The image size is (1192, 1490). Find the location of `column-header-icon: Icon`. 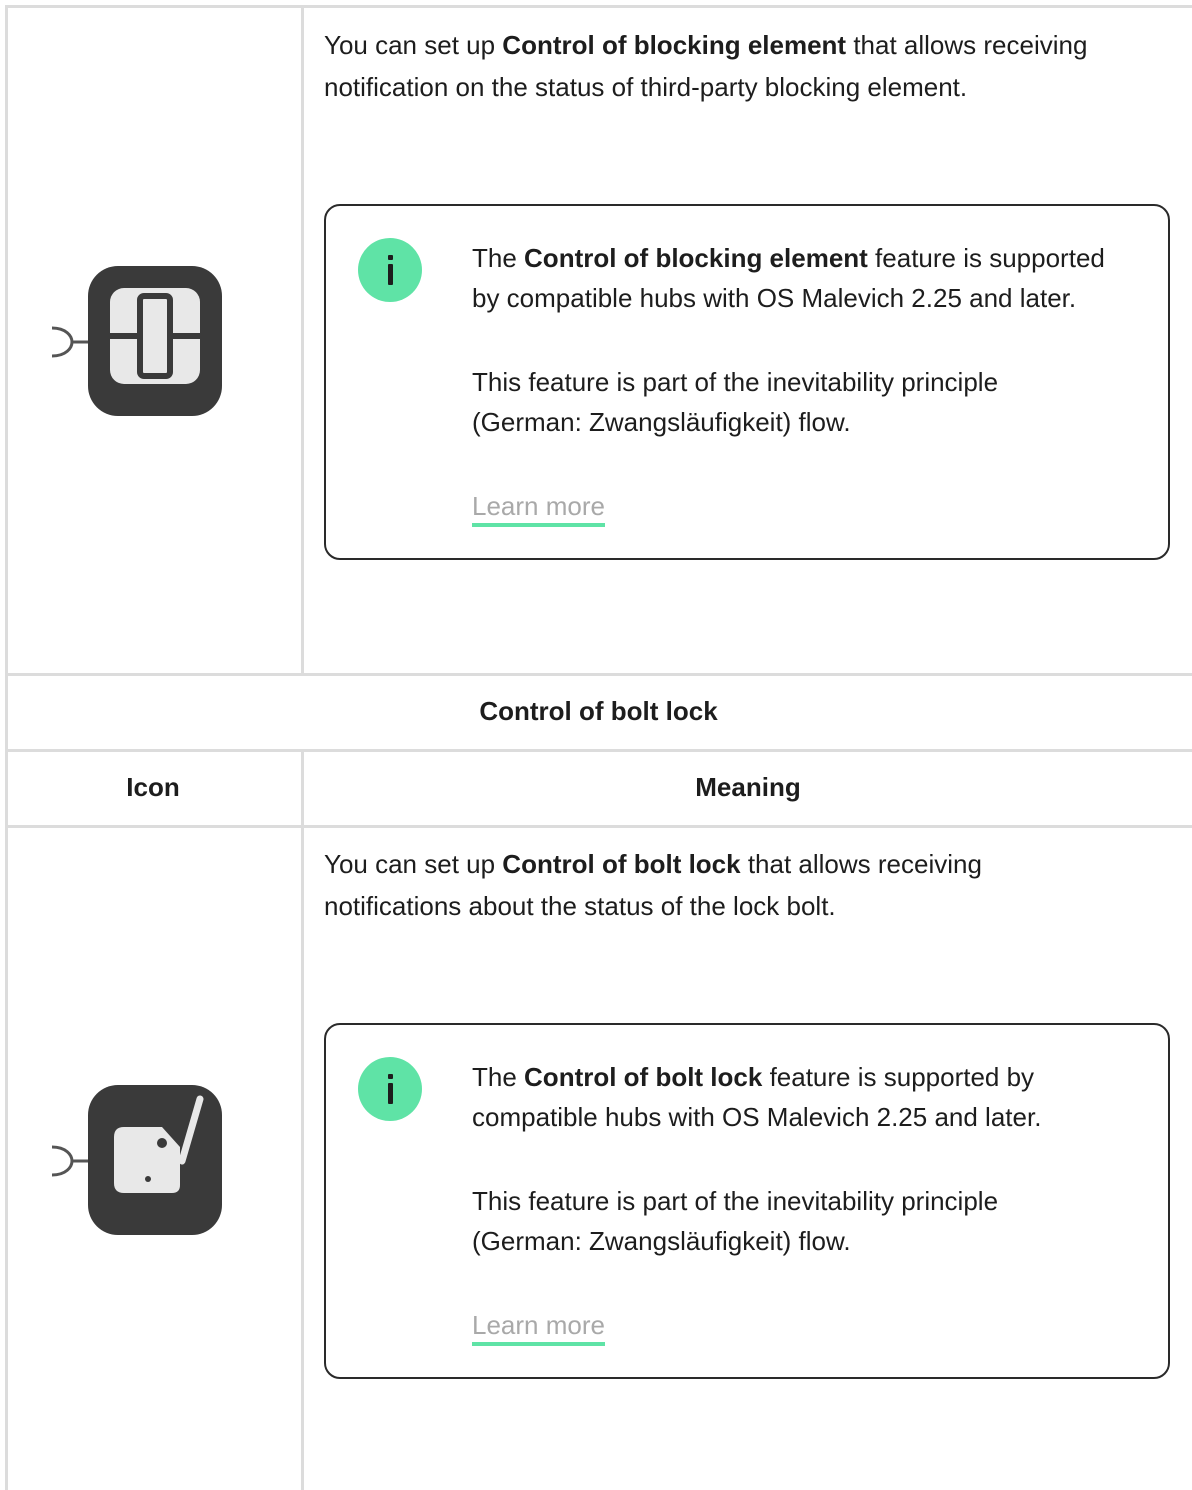

column-header-icon: Icon is located at coordinates (153, 787).